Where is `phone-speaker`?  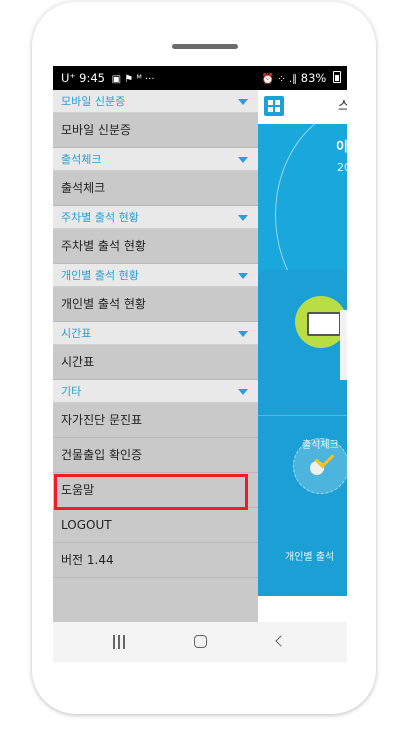
phone-speaker is located at coordinates (205, 46).